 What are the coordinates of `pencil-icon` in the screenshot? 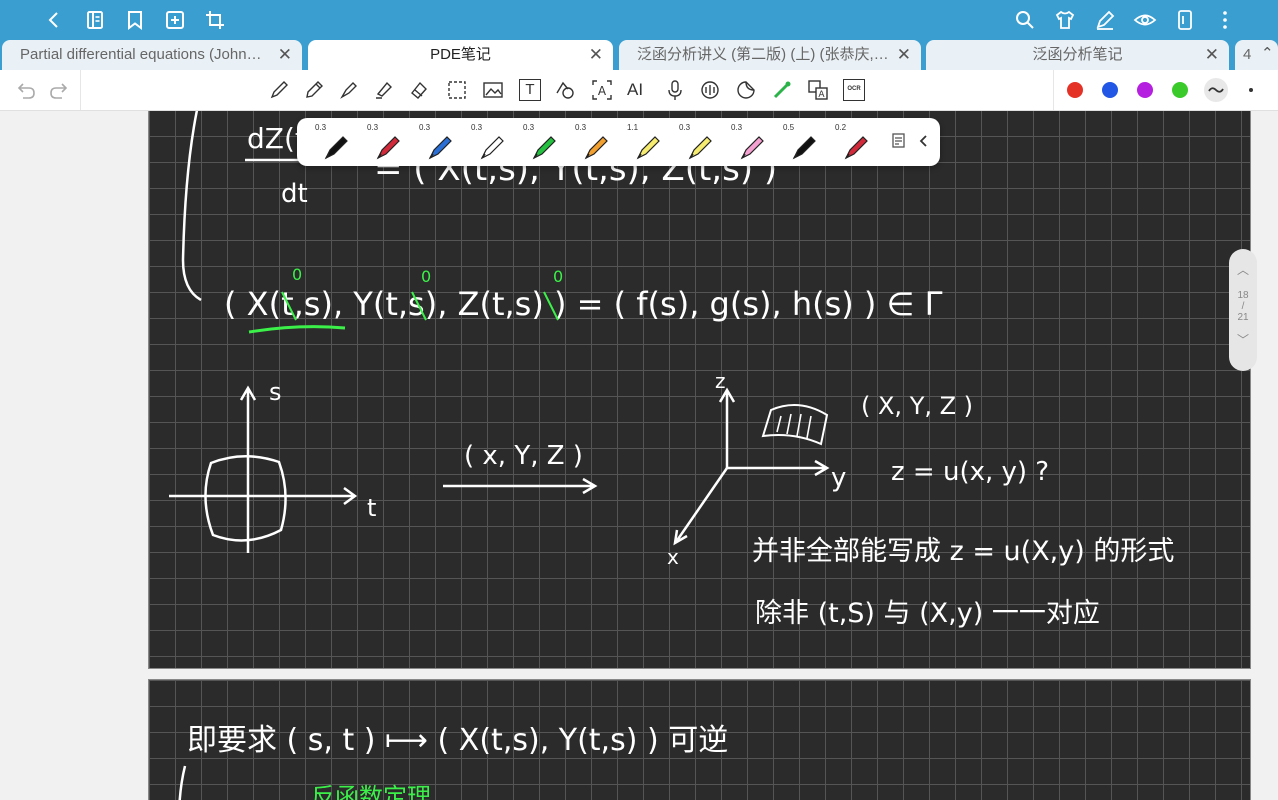 It's located at (314, 90).